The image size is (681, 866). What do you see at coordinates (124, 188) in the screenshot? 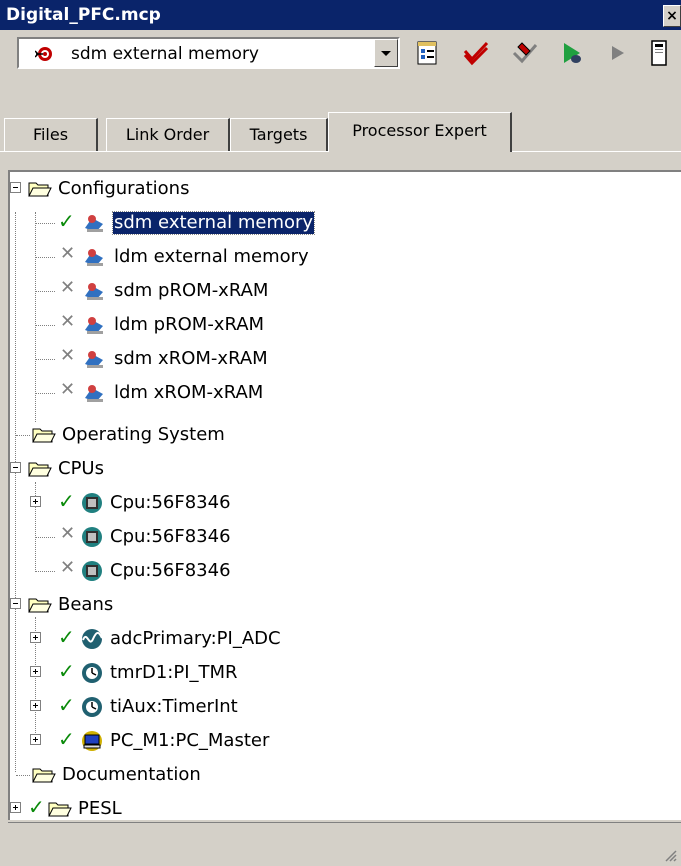
I see `tree-item-label: Configurations` at bounding box center [124, 188].